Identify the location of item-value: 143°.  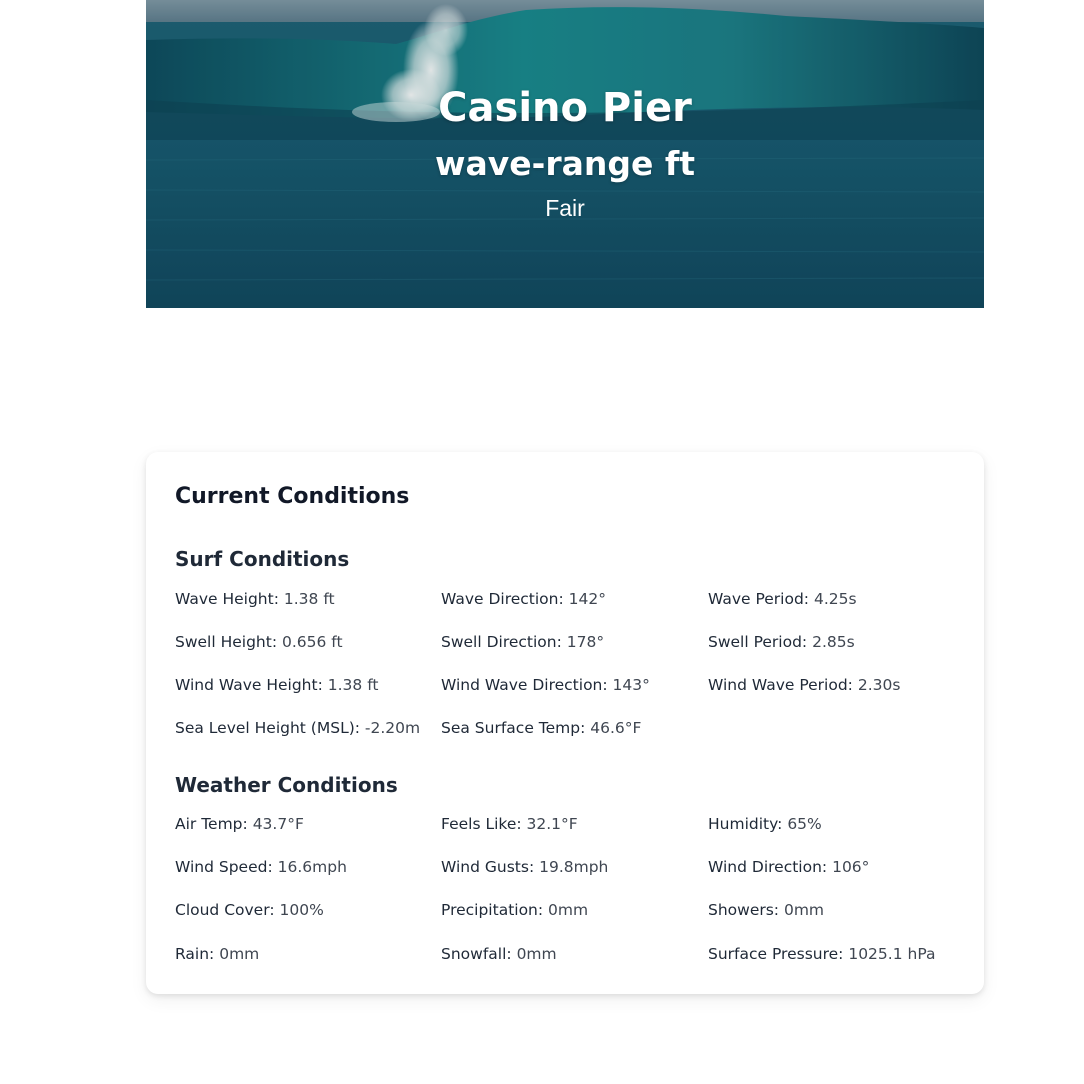
(631, 685).